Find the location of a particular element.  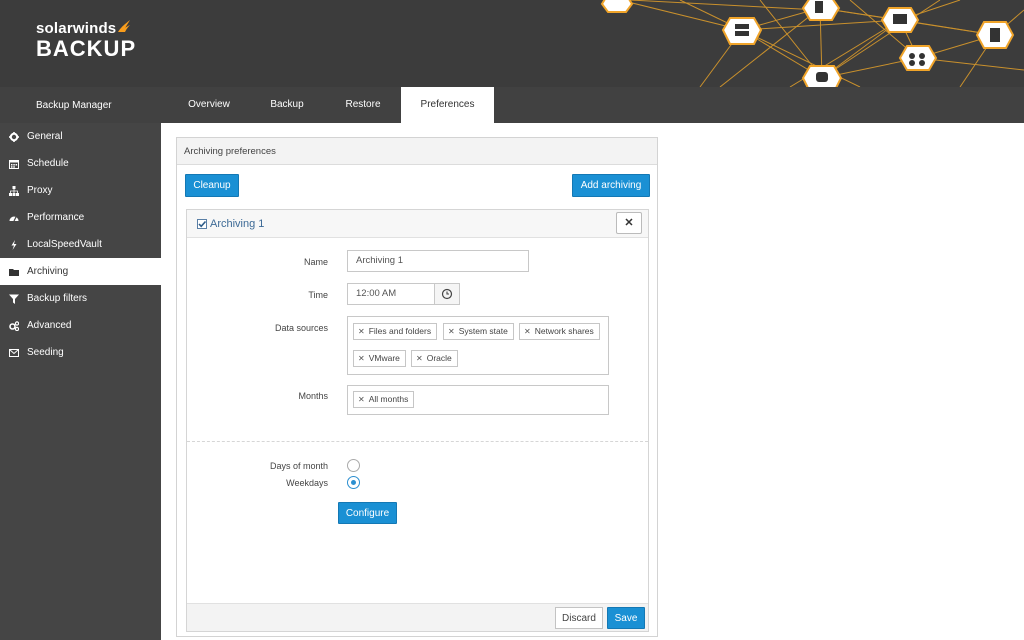

add-archiving-button: Add archiving is located at coordinates (611, 185).